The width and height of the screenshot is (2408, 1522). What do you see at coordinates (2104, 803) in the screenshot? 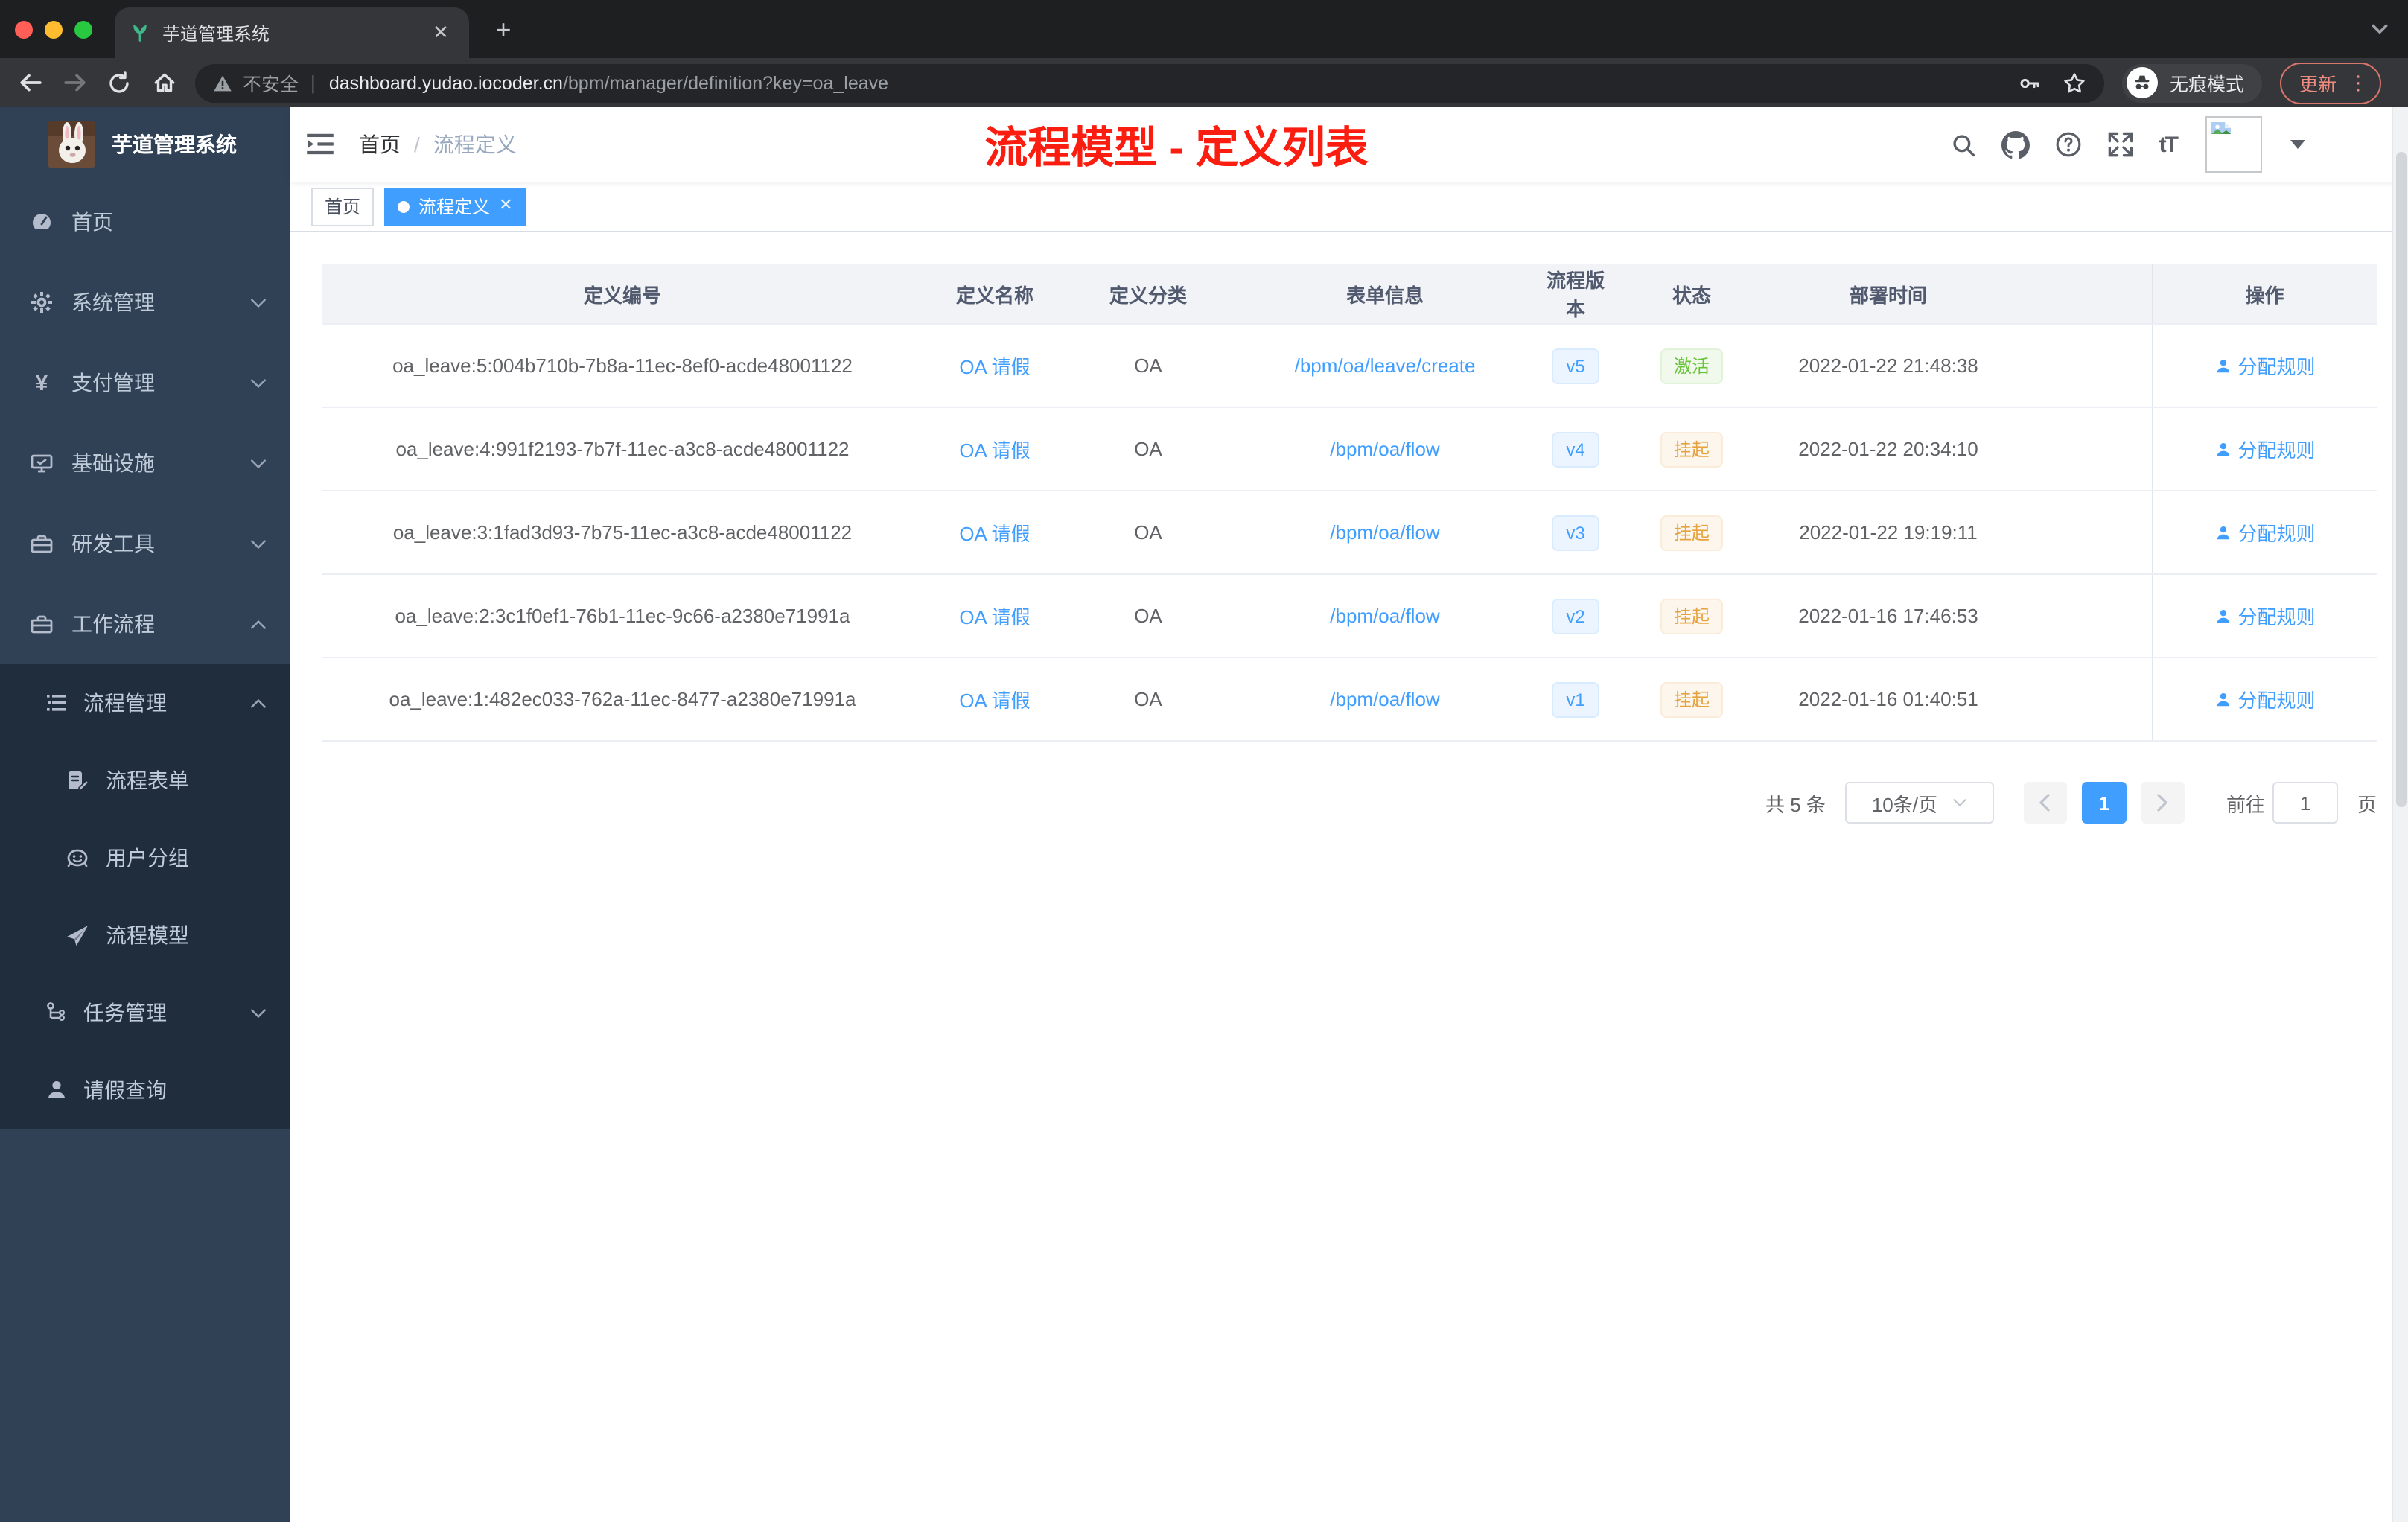
I see `page-number-button: 1` at bounding box center [2104, 803].